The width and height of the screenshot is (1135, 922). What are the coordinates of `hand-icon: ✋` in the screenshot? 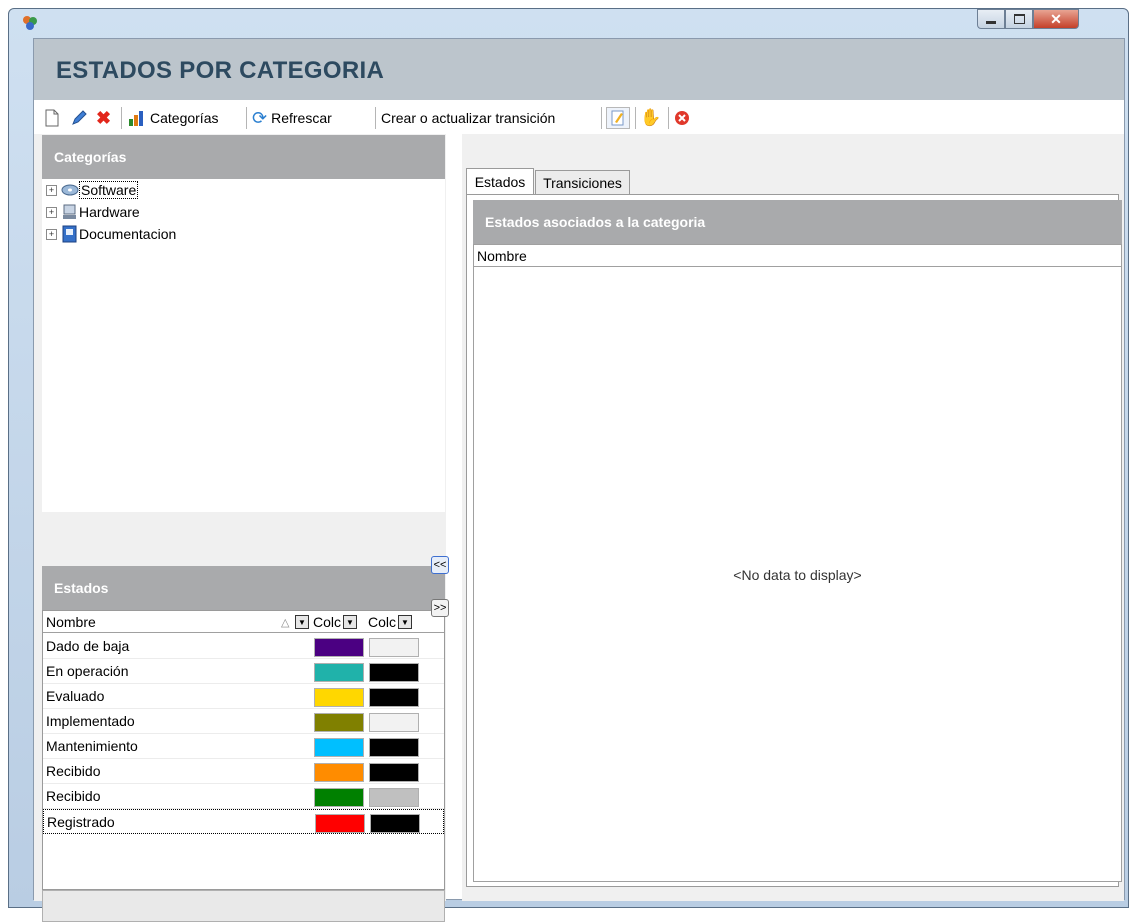 It's located at (651, 117).